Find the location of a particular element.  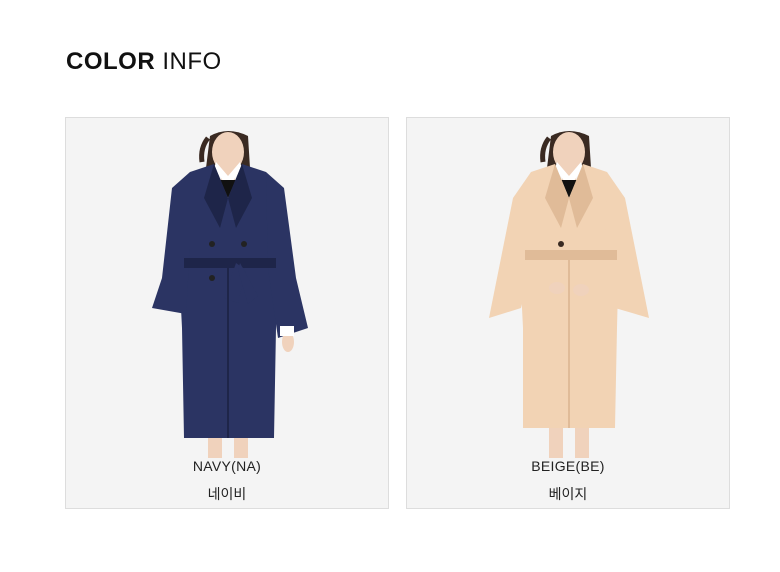

model-photo-navy is located at coordinates (228, 293).